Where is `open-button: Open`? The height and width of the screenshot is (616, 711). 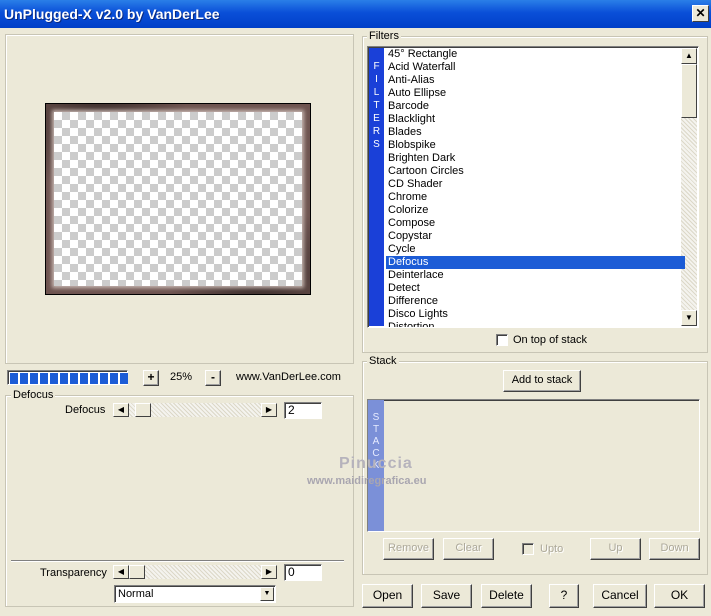
open-button: Open is located at coordinates (387, 596).